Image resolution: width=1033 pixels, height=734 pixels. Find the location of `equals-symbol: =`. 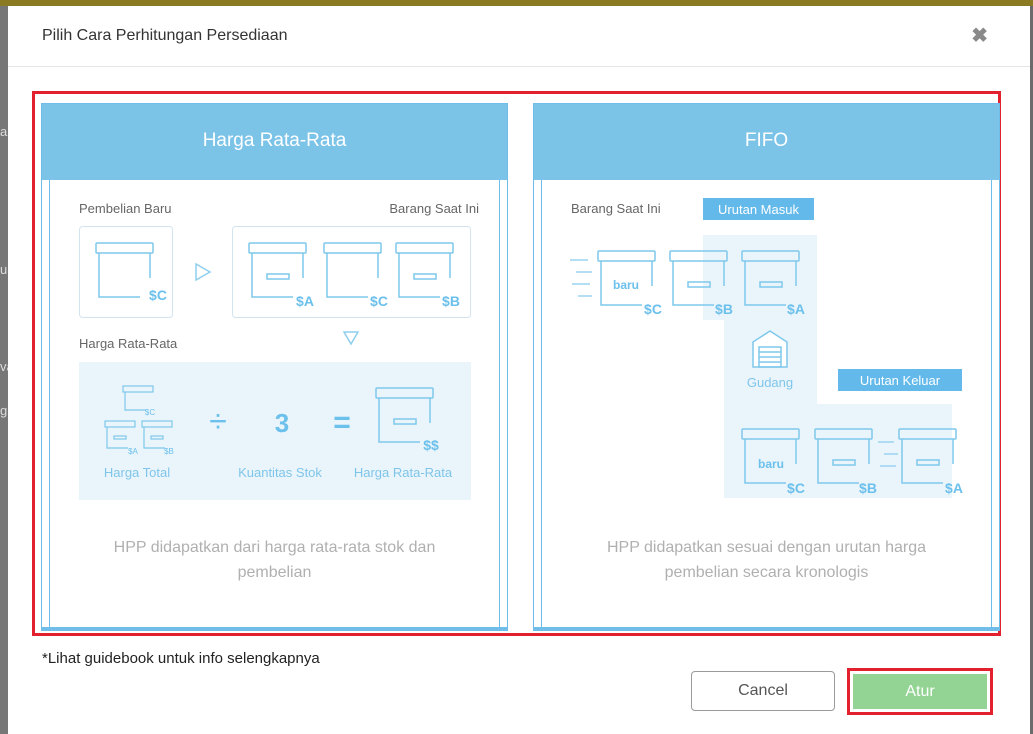

equals-symbol: = is located at coordinates (342, 422).